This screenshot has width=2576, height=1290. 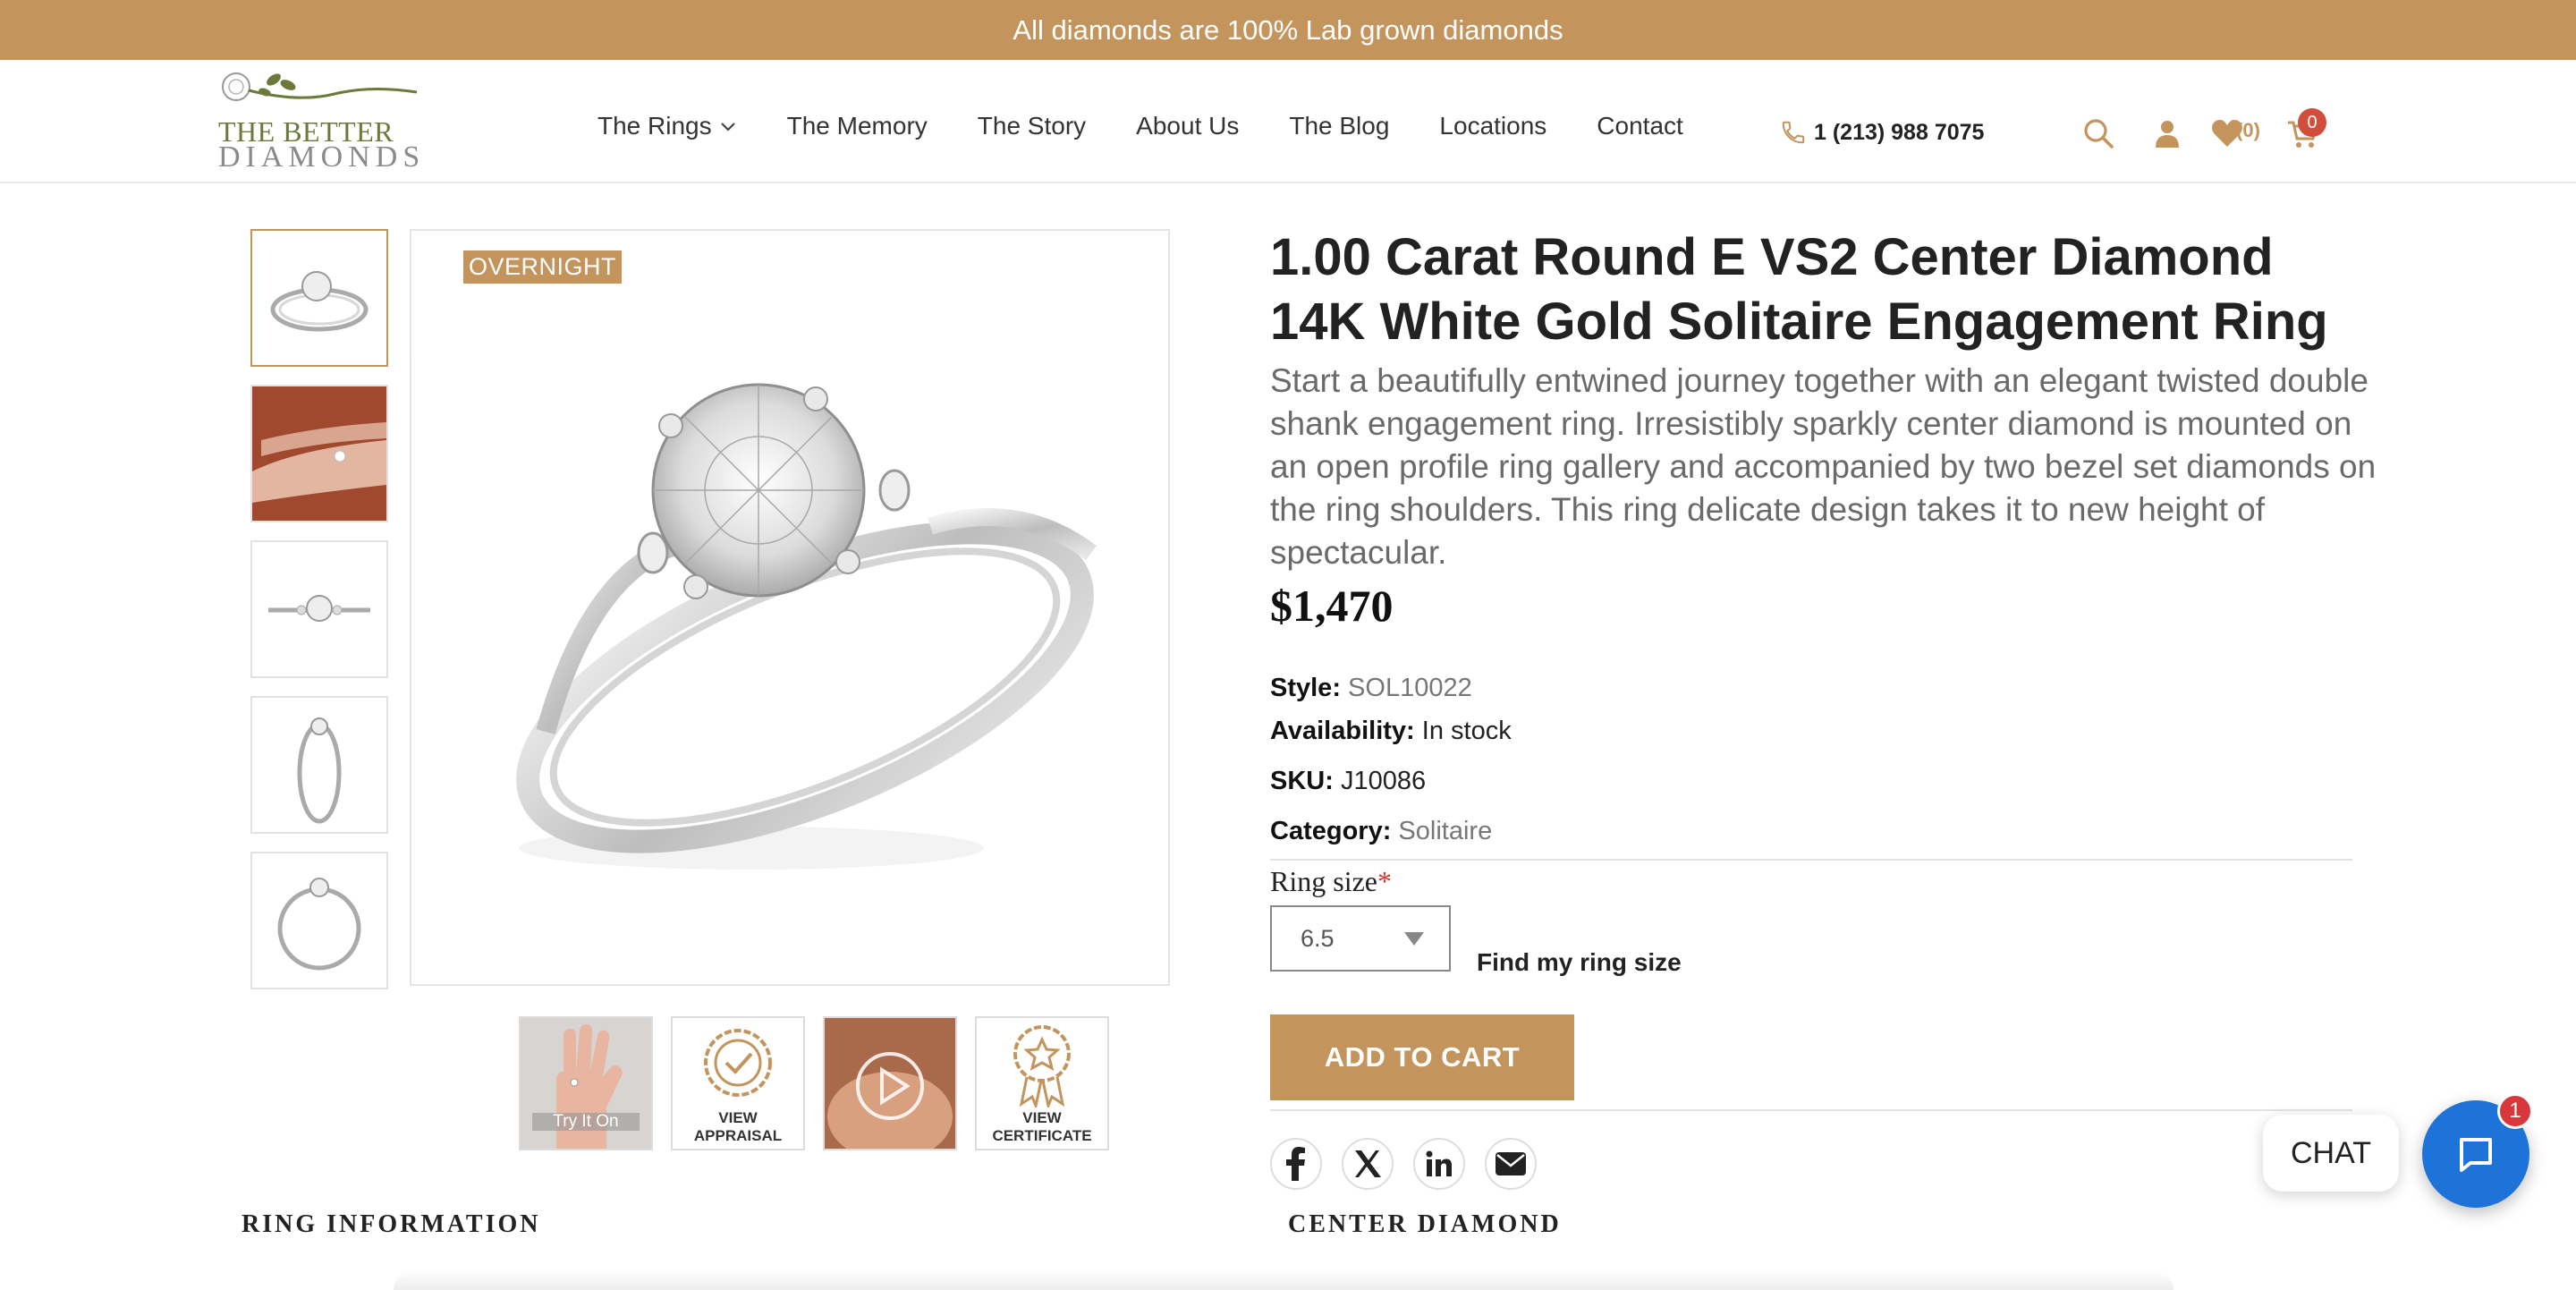 What do you see at coordinates (1445, 831) in the screenshot?
I see `category-link: Solitaire` at bounding box center [1445, 831].